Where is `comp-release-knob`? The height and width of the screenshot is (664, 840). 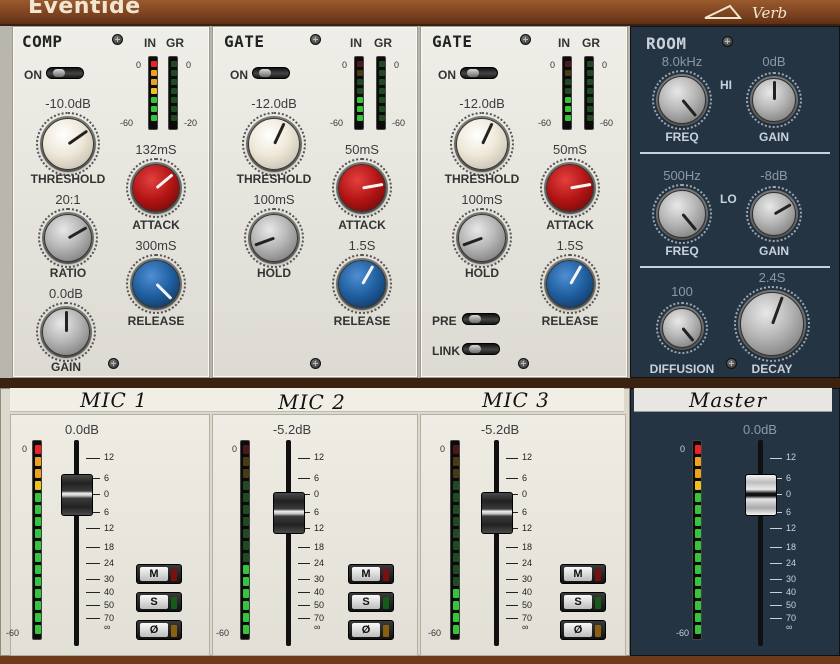 comp-release-knob is located at coordinates (156, 284).